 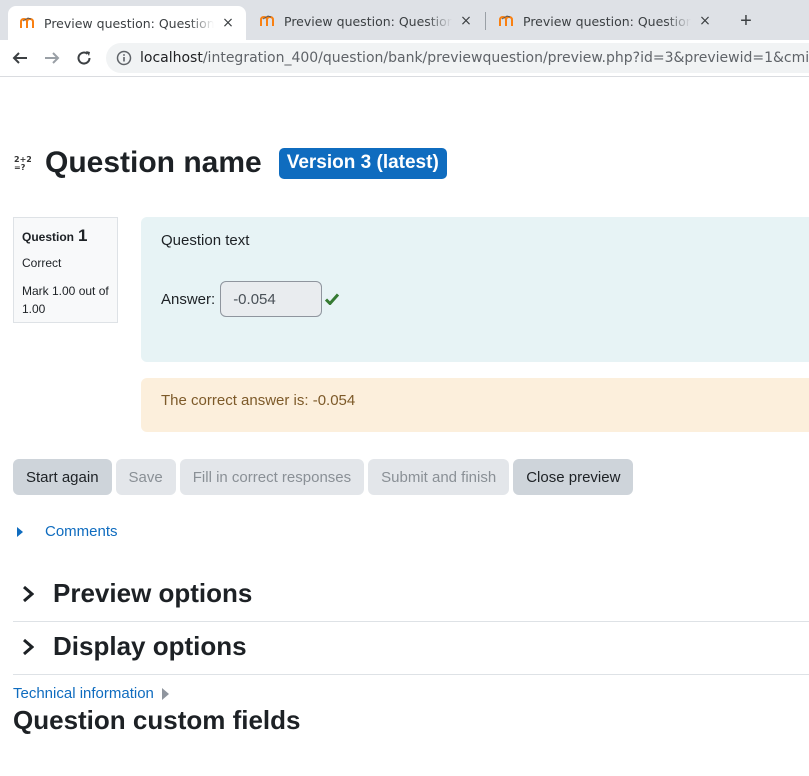 I want to click on back-button, so click(x=20, y=58).